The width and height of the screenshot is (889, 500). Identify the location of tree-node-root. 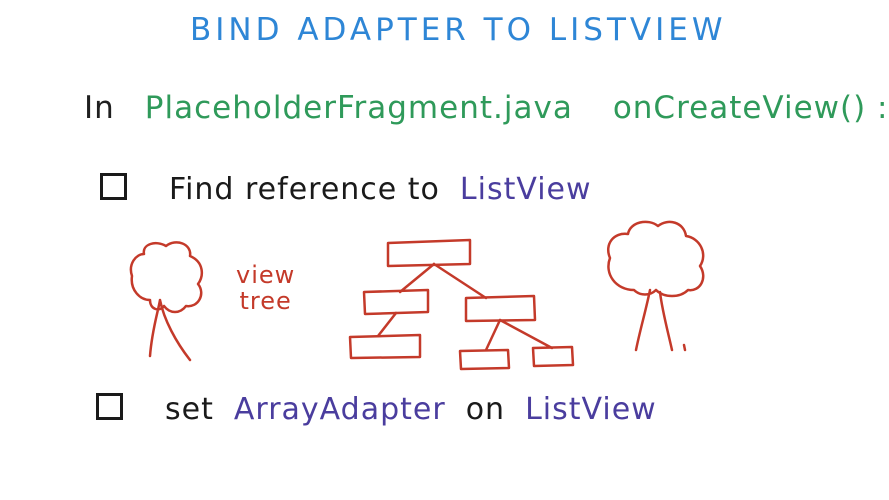
(429, 253).